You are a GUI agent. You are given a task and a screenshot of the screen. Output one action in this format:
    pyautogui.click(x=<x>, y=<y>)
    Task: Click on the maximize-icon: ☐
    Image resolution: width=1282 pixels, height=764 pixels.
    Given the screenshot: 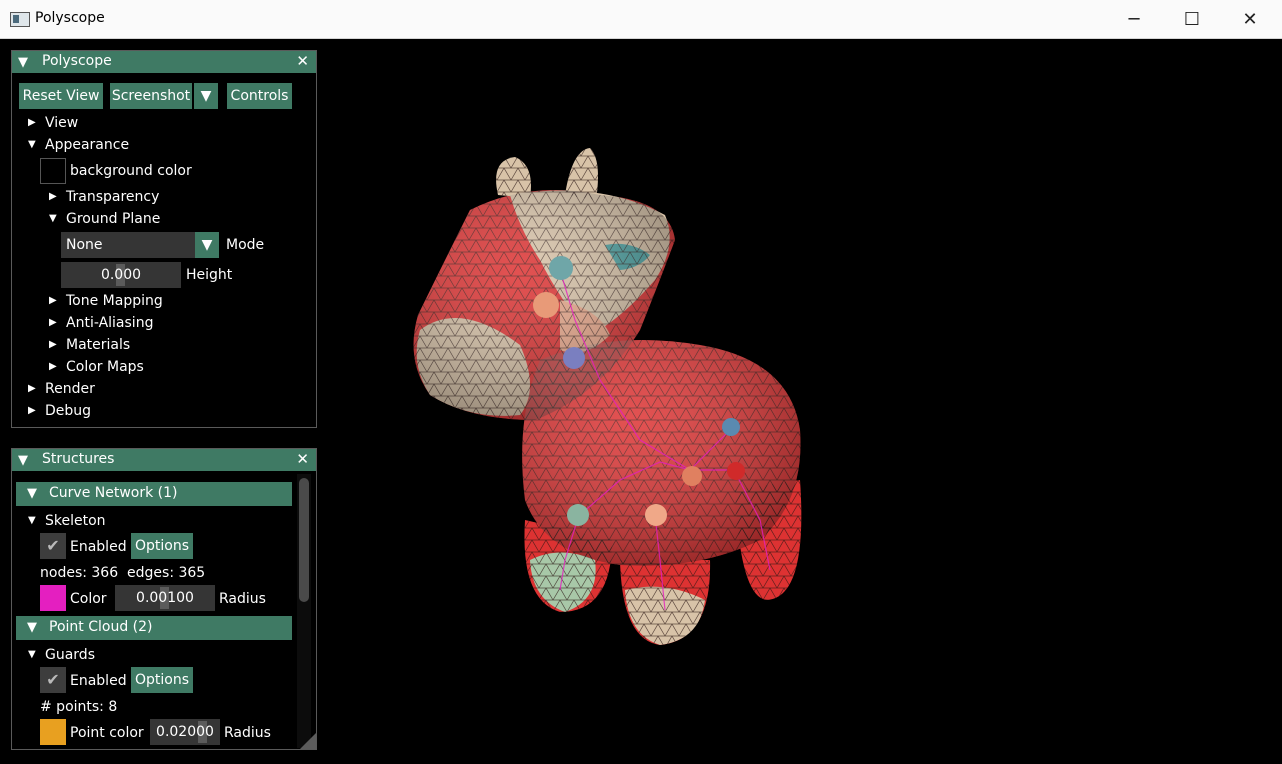 What is the action you would take?
    pyautogui.click(x=1192, y=19)
    